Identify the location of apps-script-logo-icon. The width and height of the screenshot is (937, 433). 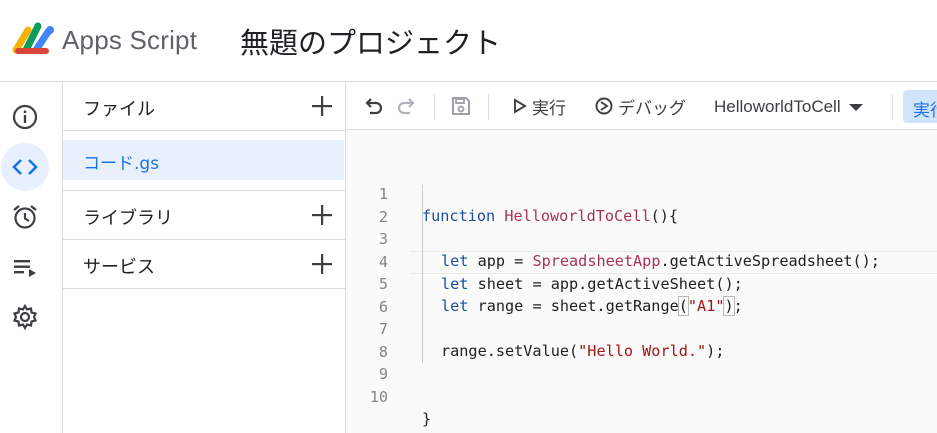
(34, 39).